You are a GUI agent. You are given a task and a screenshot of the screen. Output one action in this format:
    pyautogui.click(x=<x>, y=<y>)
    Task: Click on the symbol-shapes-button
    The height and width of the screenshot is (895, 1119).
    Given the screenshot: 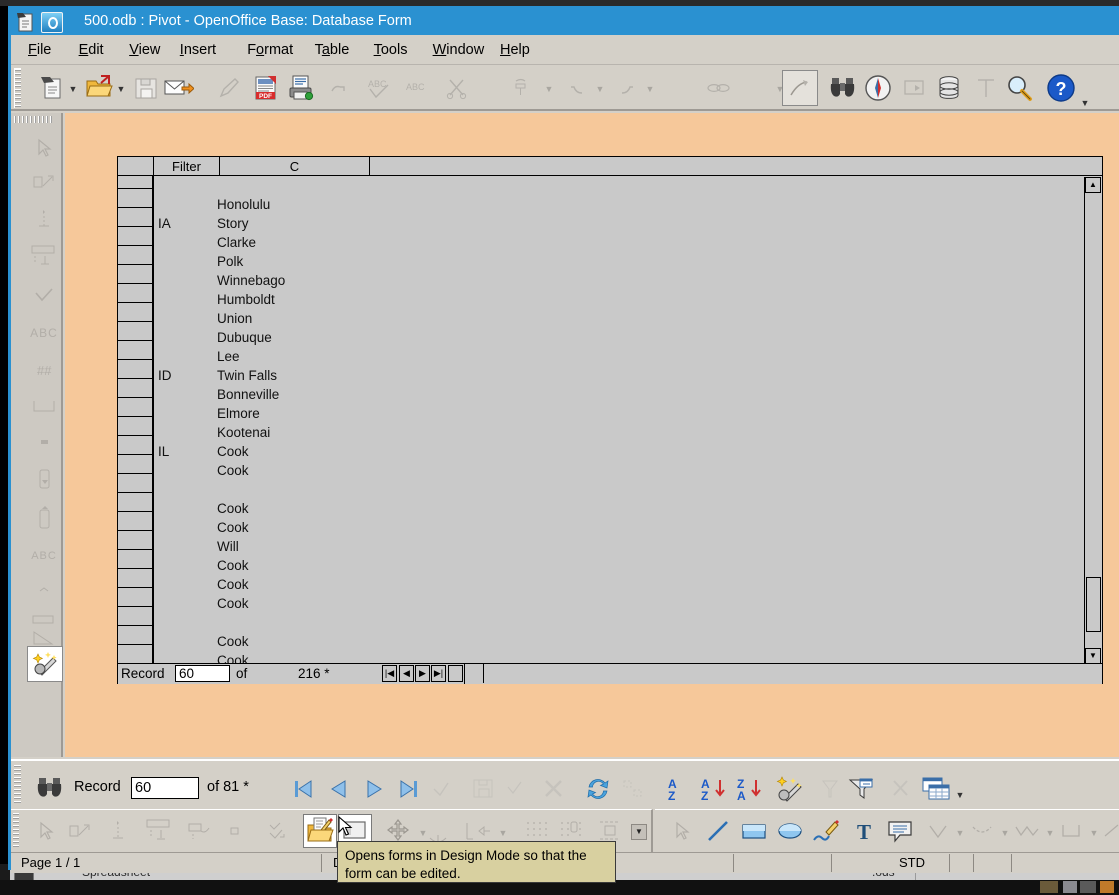 What is the action you would take?
    pyautogui.click(x=982, y=831)
    